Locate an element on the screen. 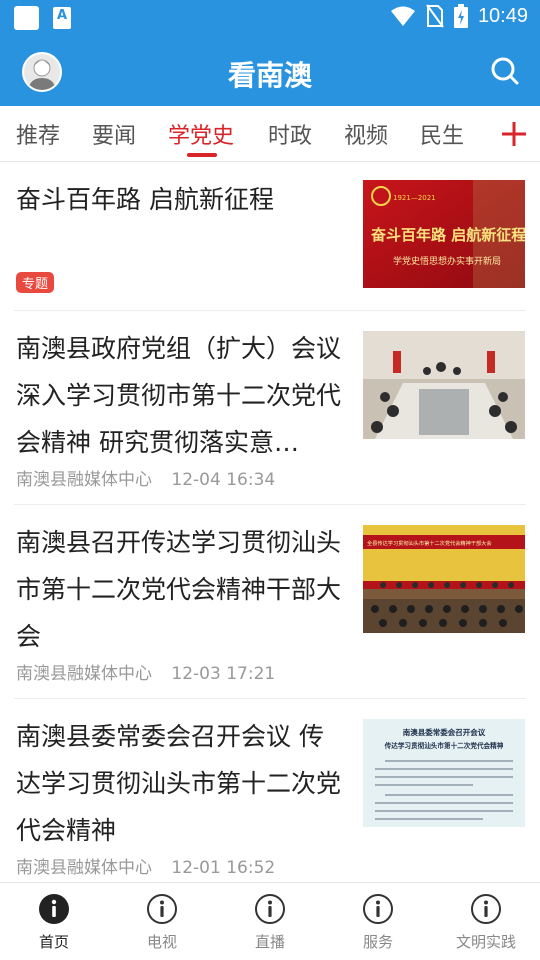 Image resolution: width=540 pixels, height=960 pixels. nav-home: 首页 is located at coordinates (54, 922).